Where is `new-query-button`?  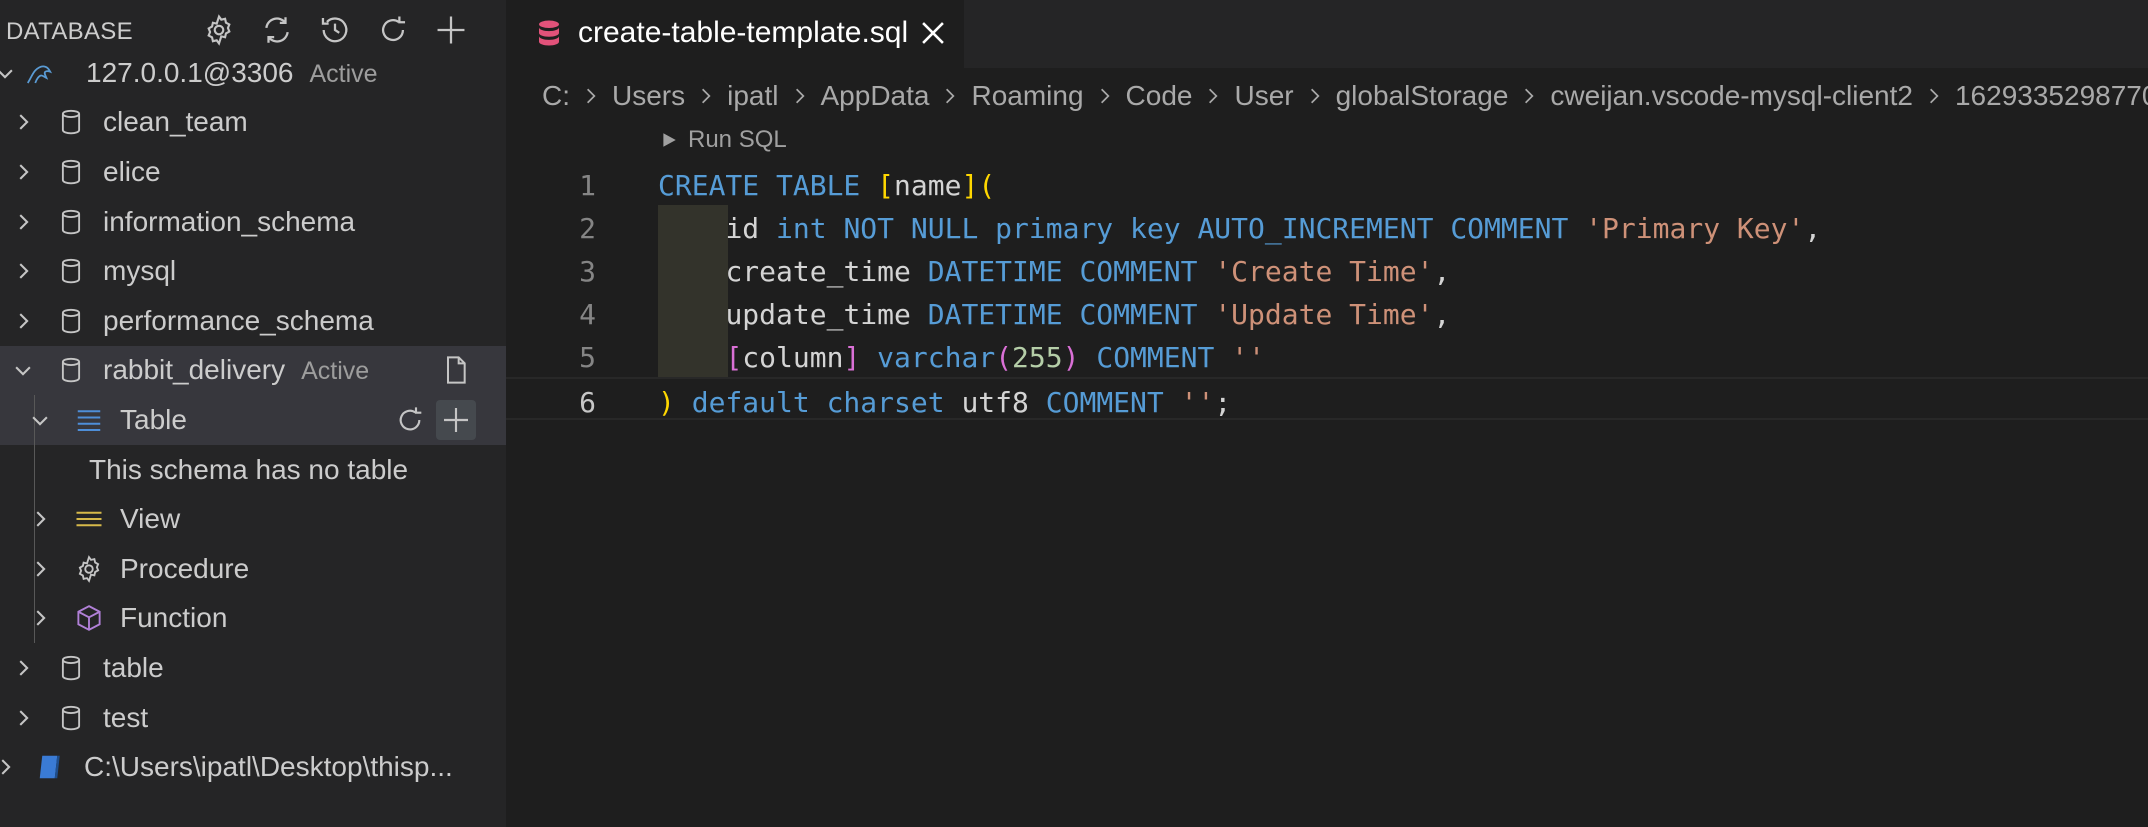 new-query-button is located at coordinates (456, 370).